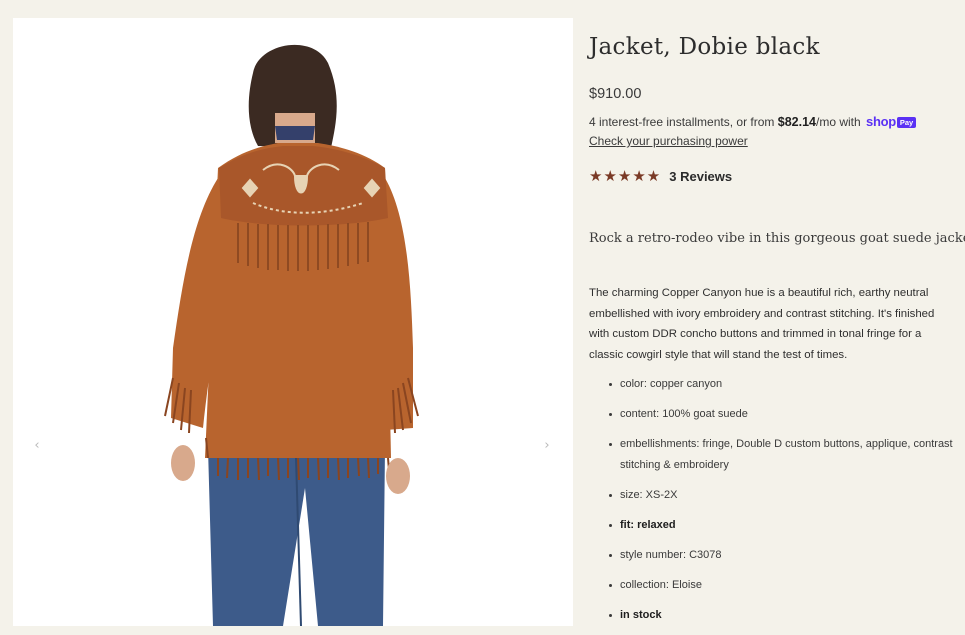  Describe the element at coordinates (774, 414) in the screenshot. I see `spec-item-content: content: 100% goat suede` at that location.